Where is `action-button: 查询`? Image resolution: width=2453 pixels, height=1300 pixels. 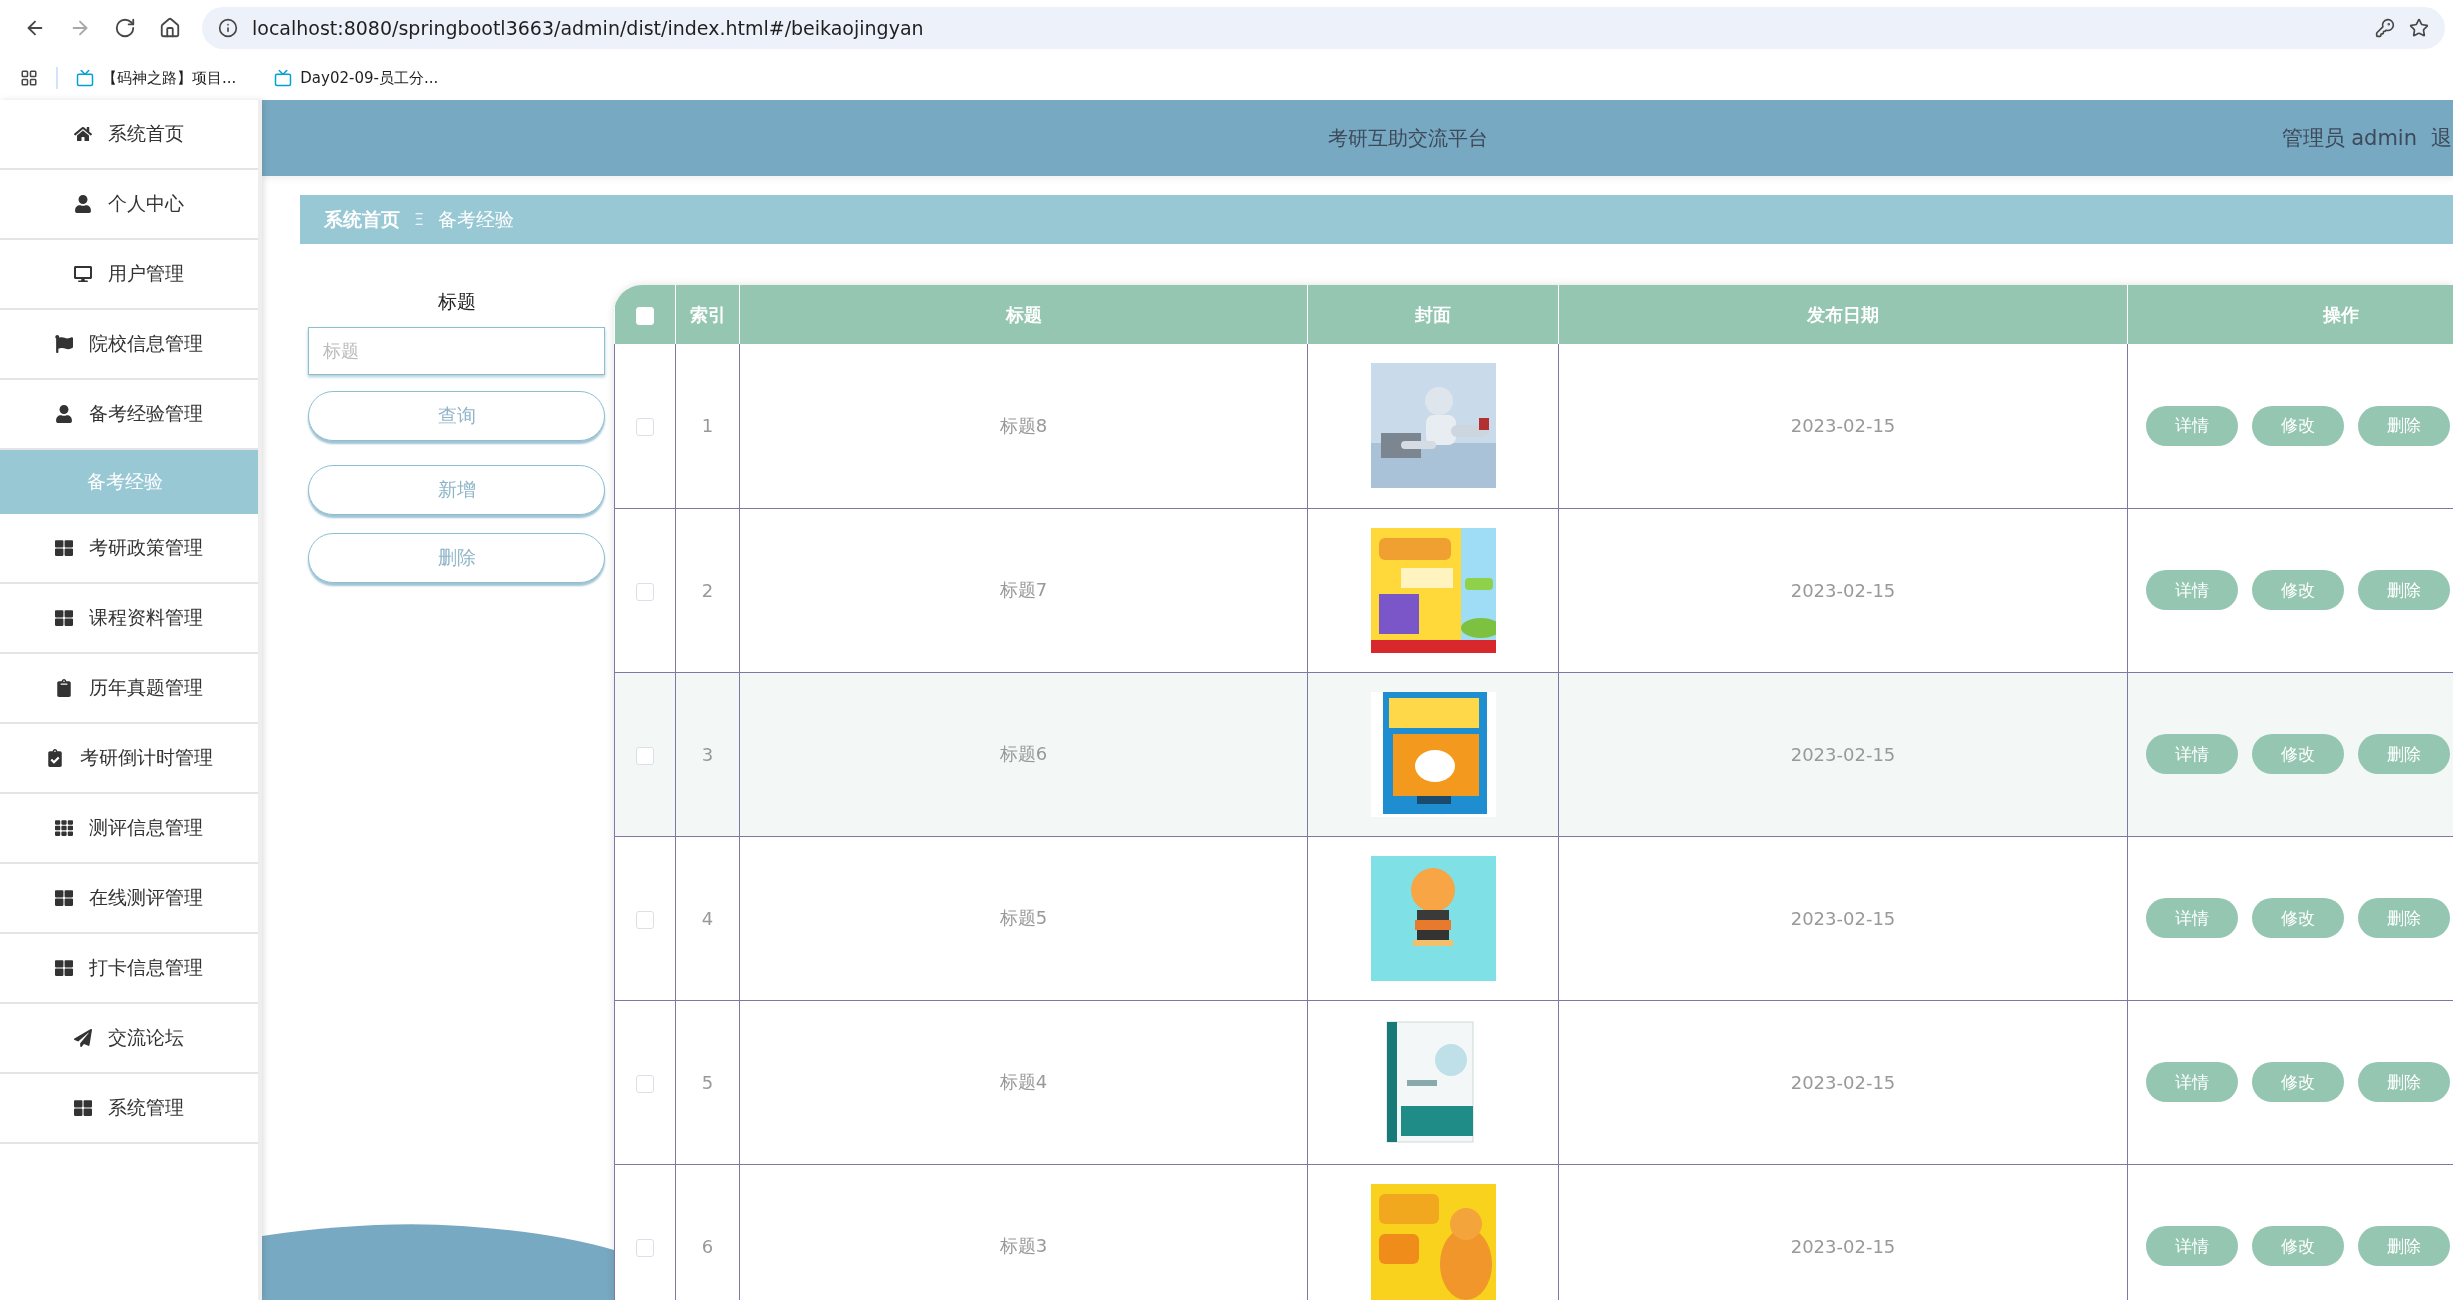
action-button: 查询 is located at coordinates (456, 416).